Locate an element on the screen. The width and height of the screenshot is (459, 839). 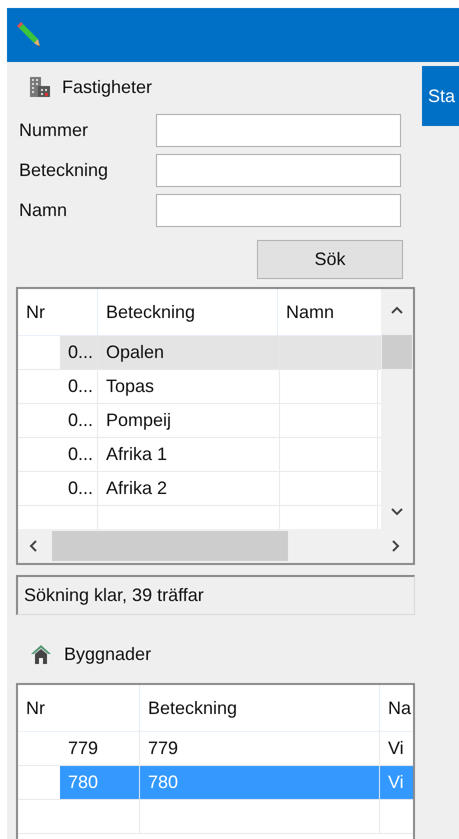
horizontal-scrollbar is located at coordinates (215, 546).